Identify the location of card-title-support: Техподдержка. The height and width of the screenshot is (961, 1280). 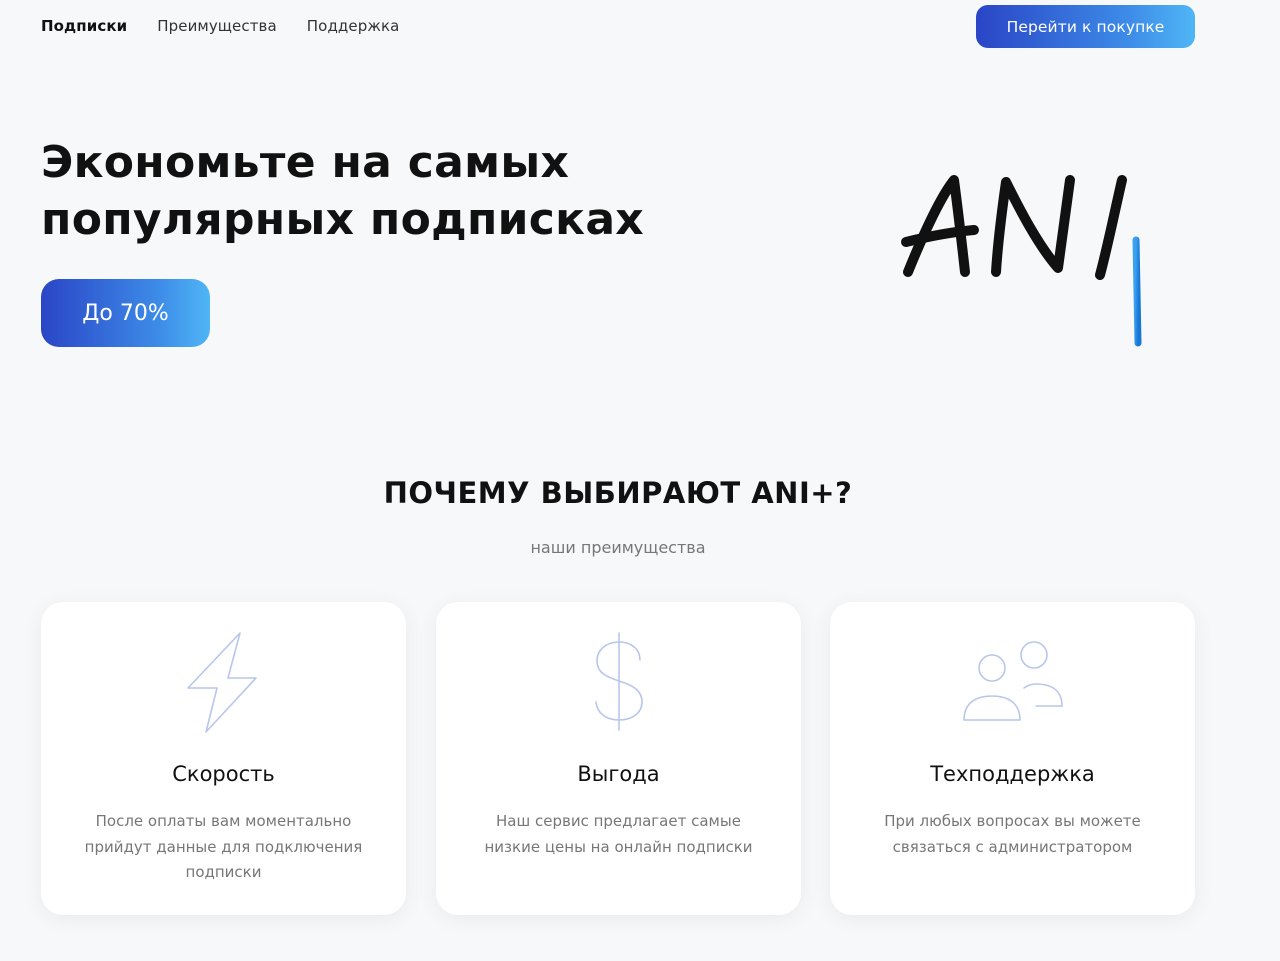
(1012, 774).